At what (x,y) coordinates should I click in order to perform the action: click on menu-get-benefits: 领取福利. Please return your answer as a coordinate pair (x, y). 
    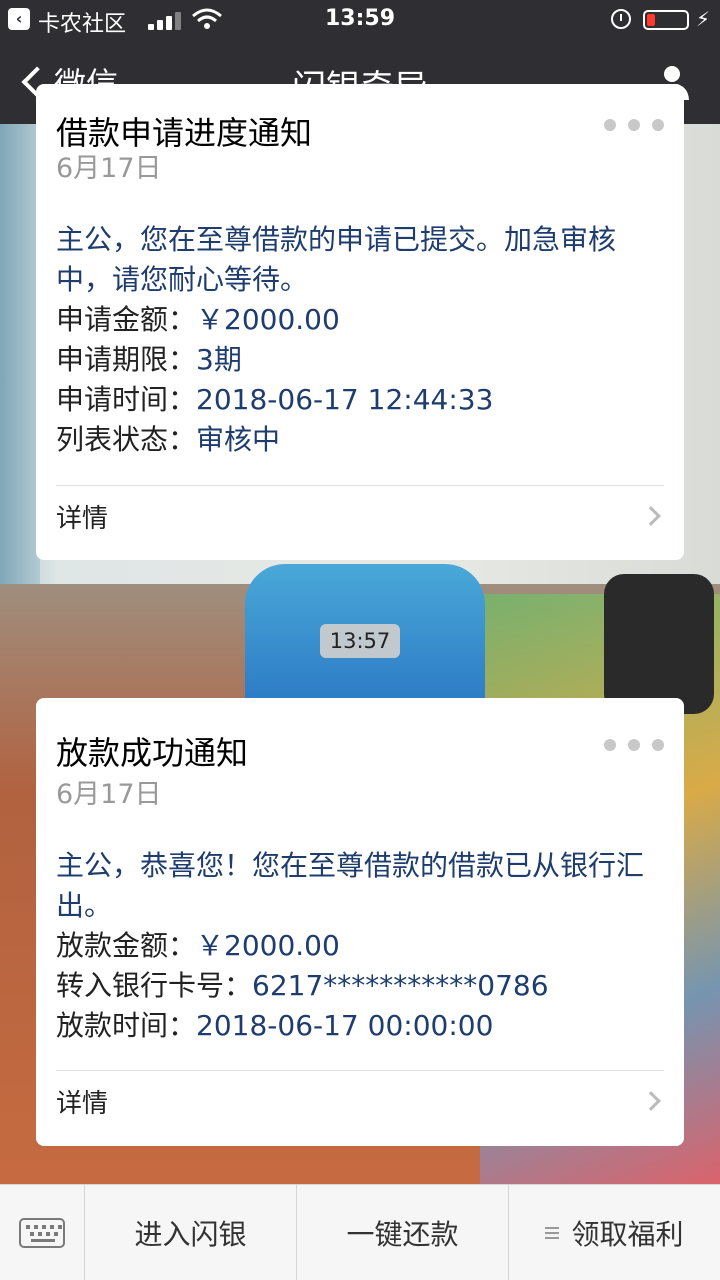
    Looking at the image, I should click on (614, 1232).